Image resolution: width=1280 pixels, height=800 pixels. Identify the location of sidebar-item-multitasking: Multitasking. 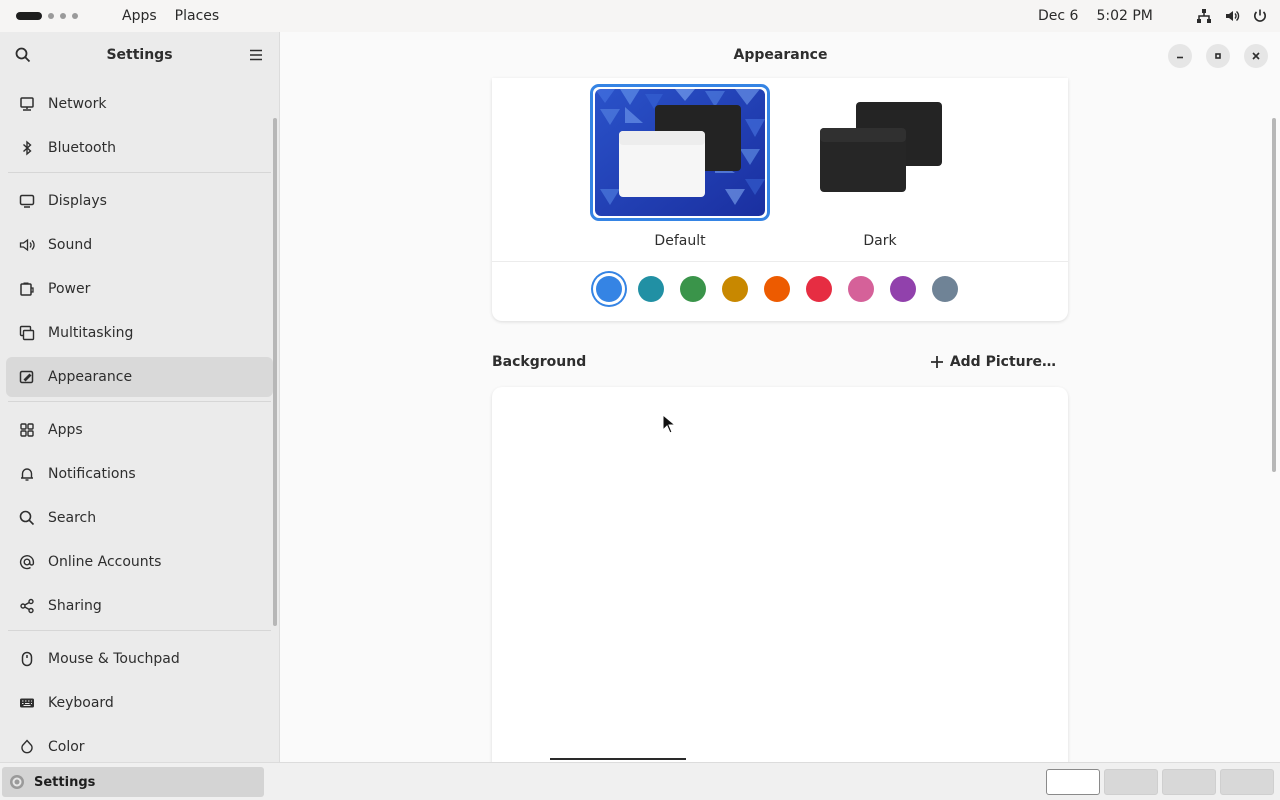
(139, 333).